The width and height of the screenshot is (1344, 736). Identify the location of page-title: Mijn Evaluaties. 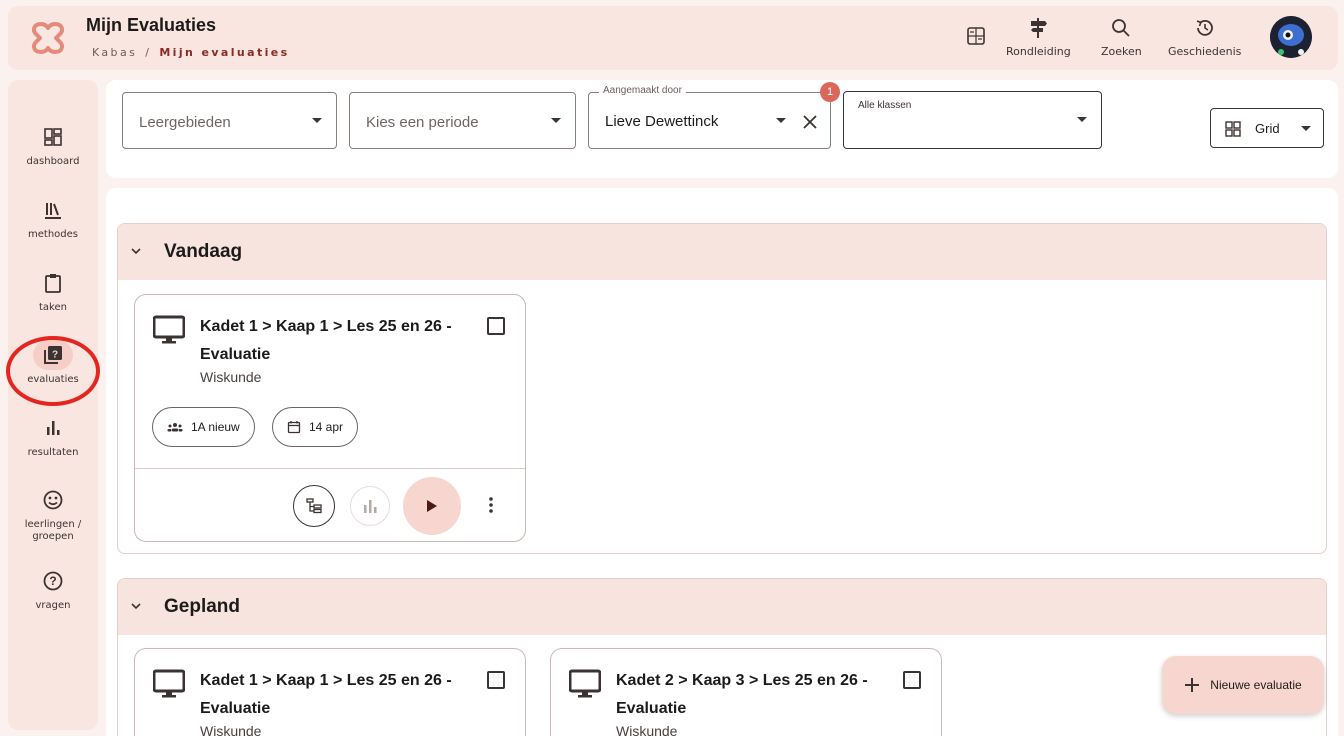
(151, 25).